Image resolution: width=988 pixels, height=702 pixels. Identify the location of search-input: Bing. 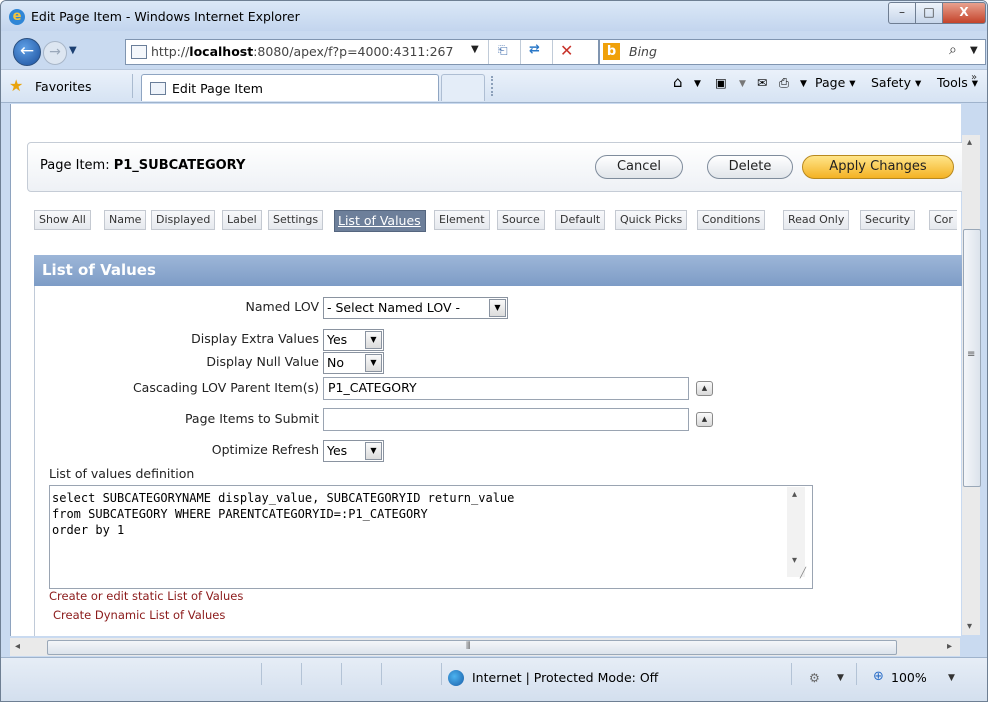
(643, 51).